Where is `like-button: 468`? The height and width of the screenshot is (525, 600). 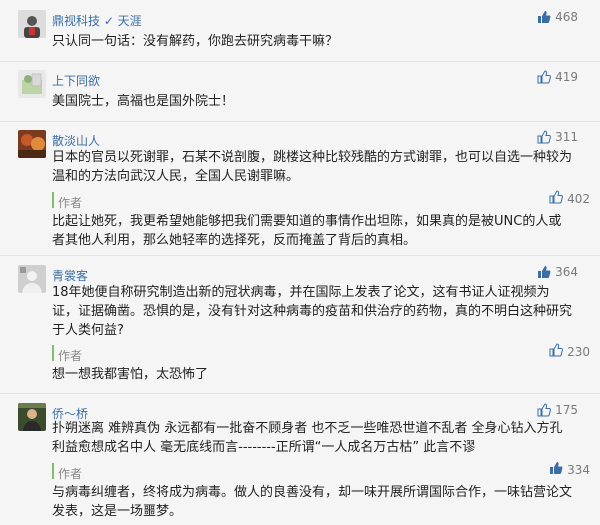 like-button: 468 is located at coordinates (557, 17).